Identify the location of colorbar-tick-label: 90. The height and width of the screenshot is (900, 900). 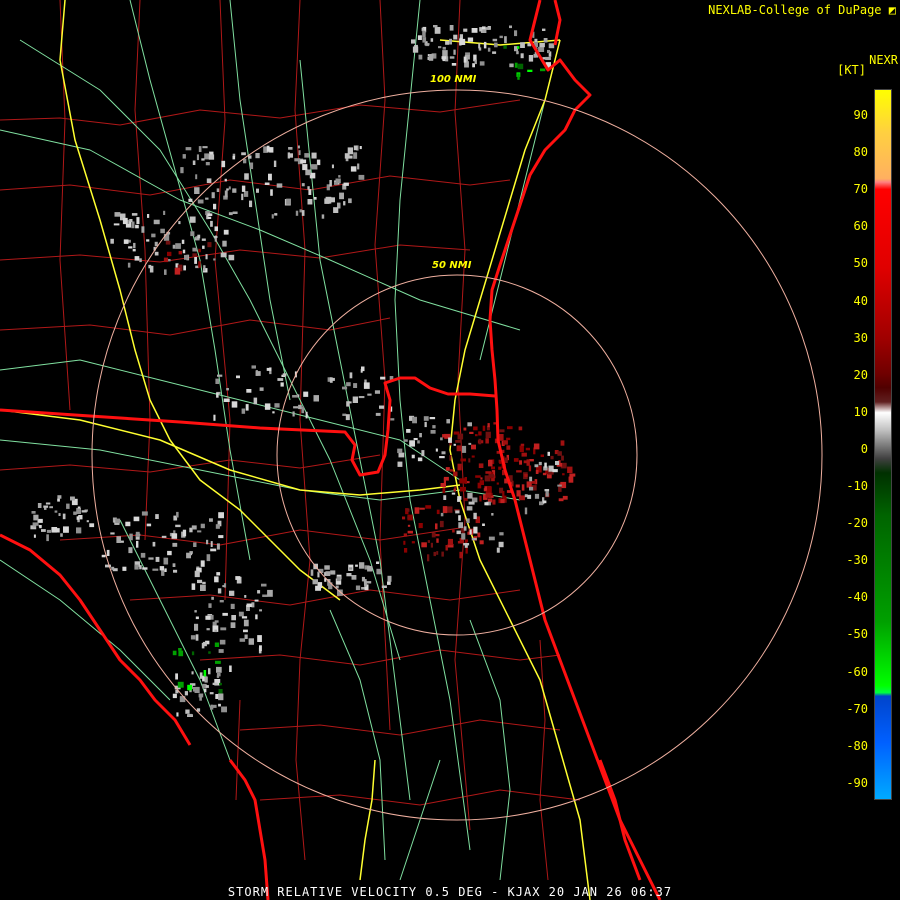
(860, 115).